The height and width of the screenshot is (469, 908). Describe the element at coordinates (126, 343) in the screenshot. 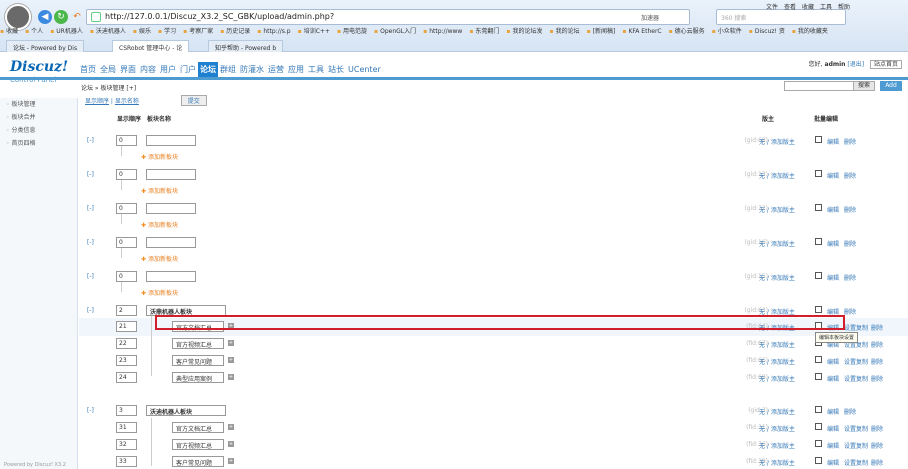

I see `order-input: 22` at that location.